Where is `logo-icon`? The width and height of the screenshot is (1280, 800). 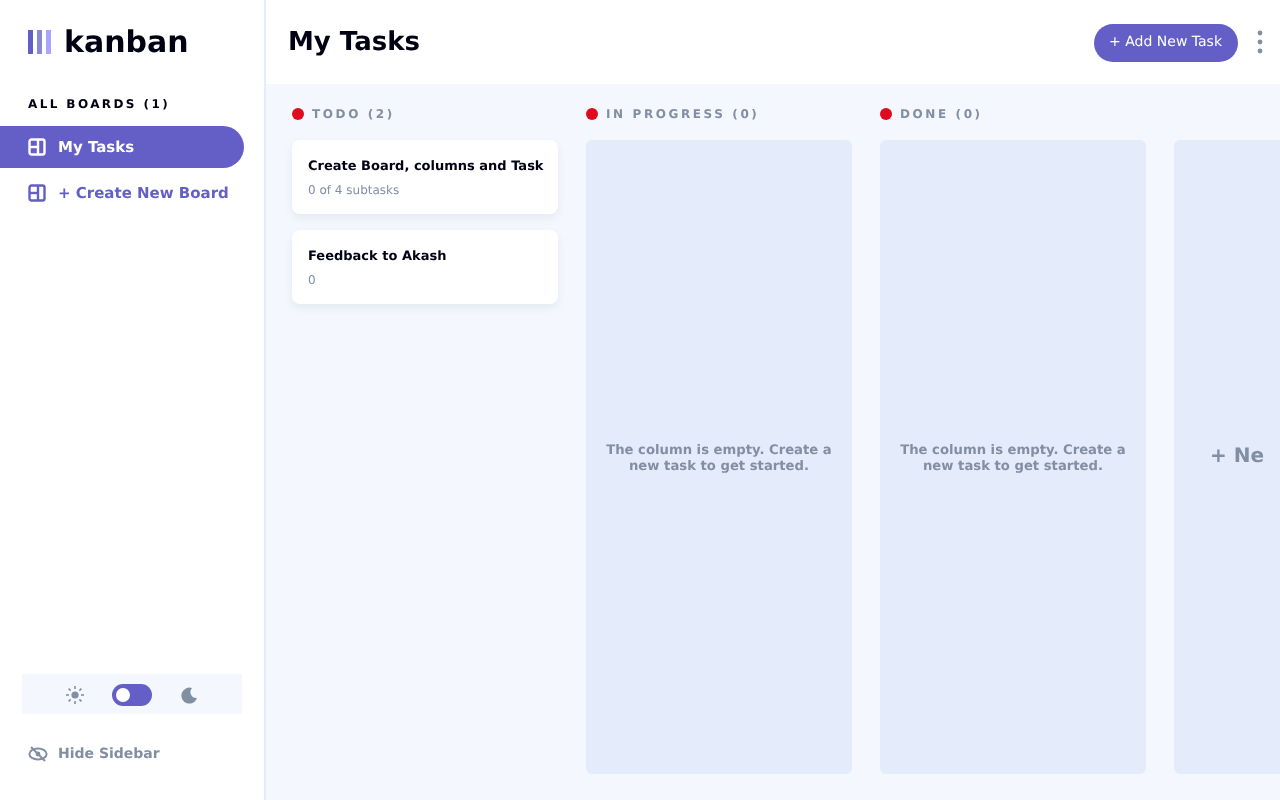
logo-icon is located at coordinates (40, 42).